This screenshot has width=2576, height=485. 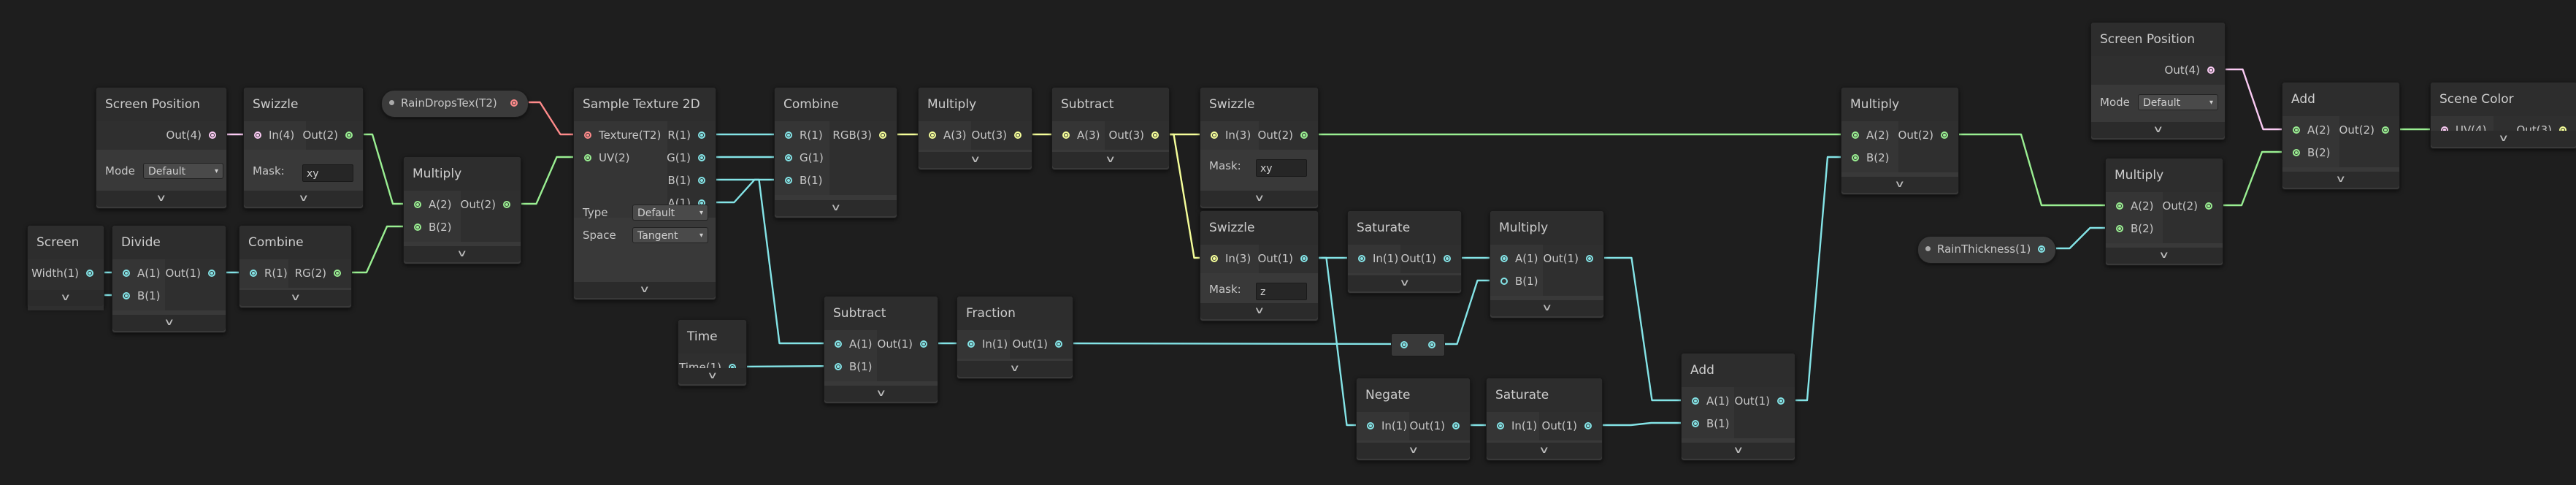 I want to click on node-divide: Divide A(1) B(1) Out(1) ∨, so click(x=169, y=279).